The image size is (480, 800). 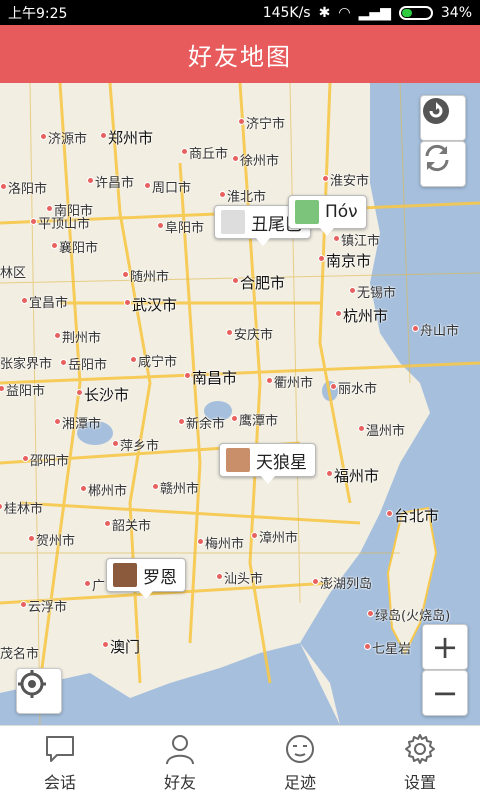 What do you see at coordinates (254, 335) in the screenshot?
I see `city-label: 安庆市` at bounding box center [254, 335].